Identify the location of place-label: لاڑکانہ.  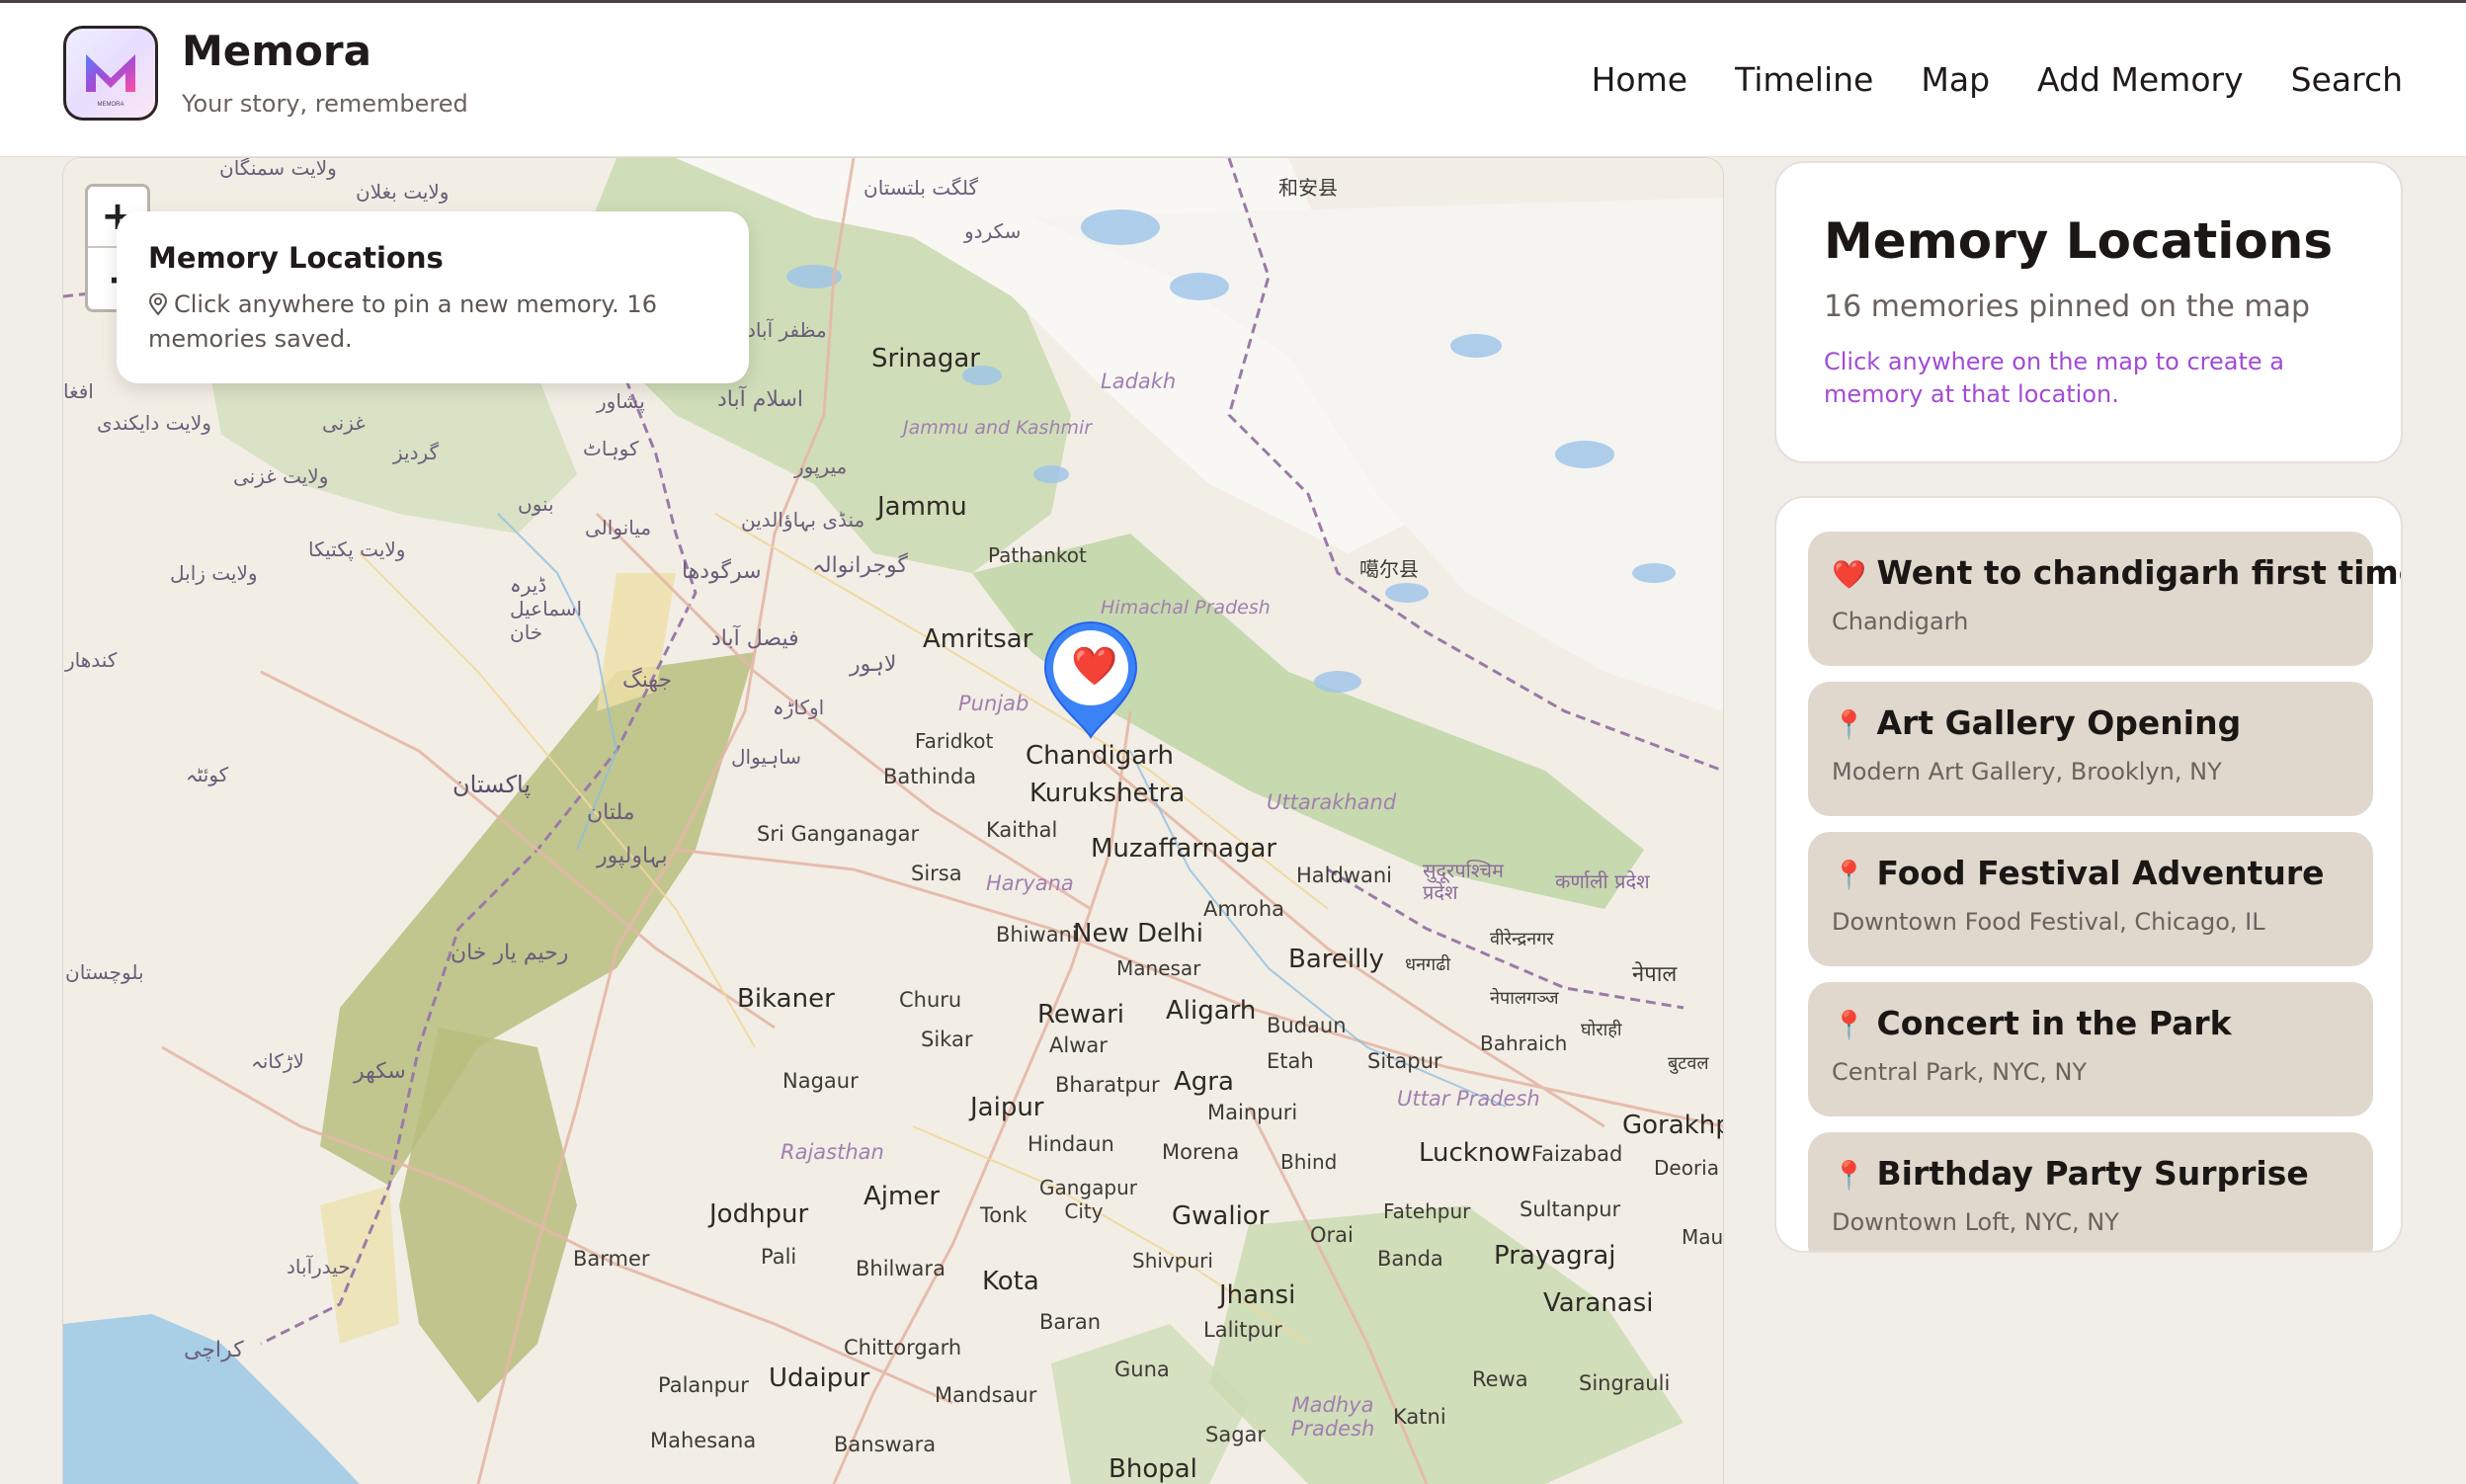
(278, 1061).